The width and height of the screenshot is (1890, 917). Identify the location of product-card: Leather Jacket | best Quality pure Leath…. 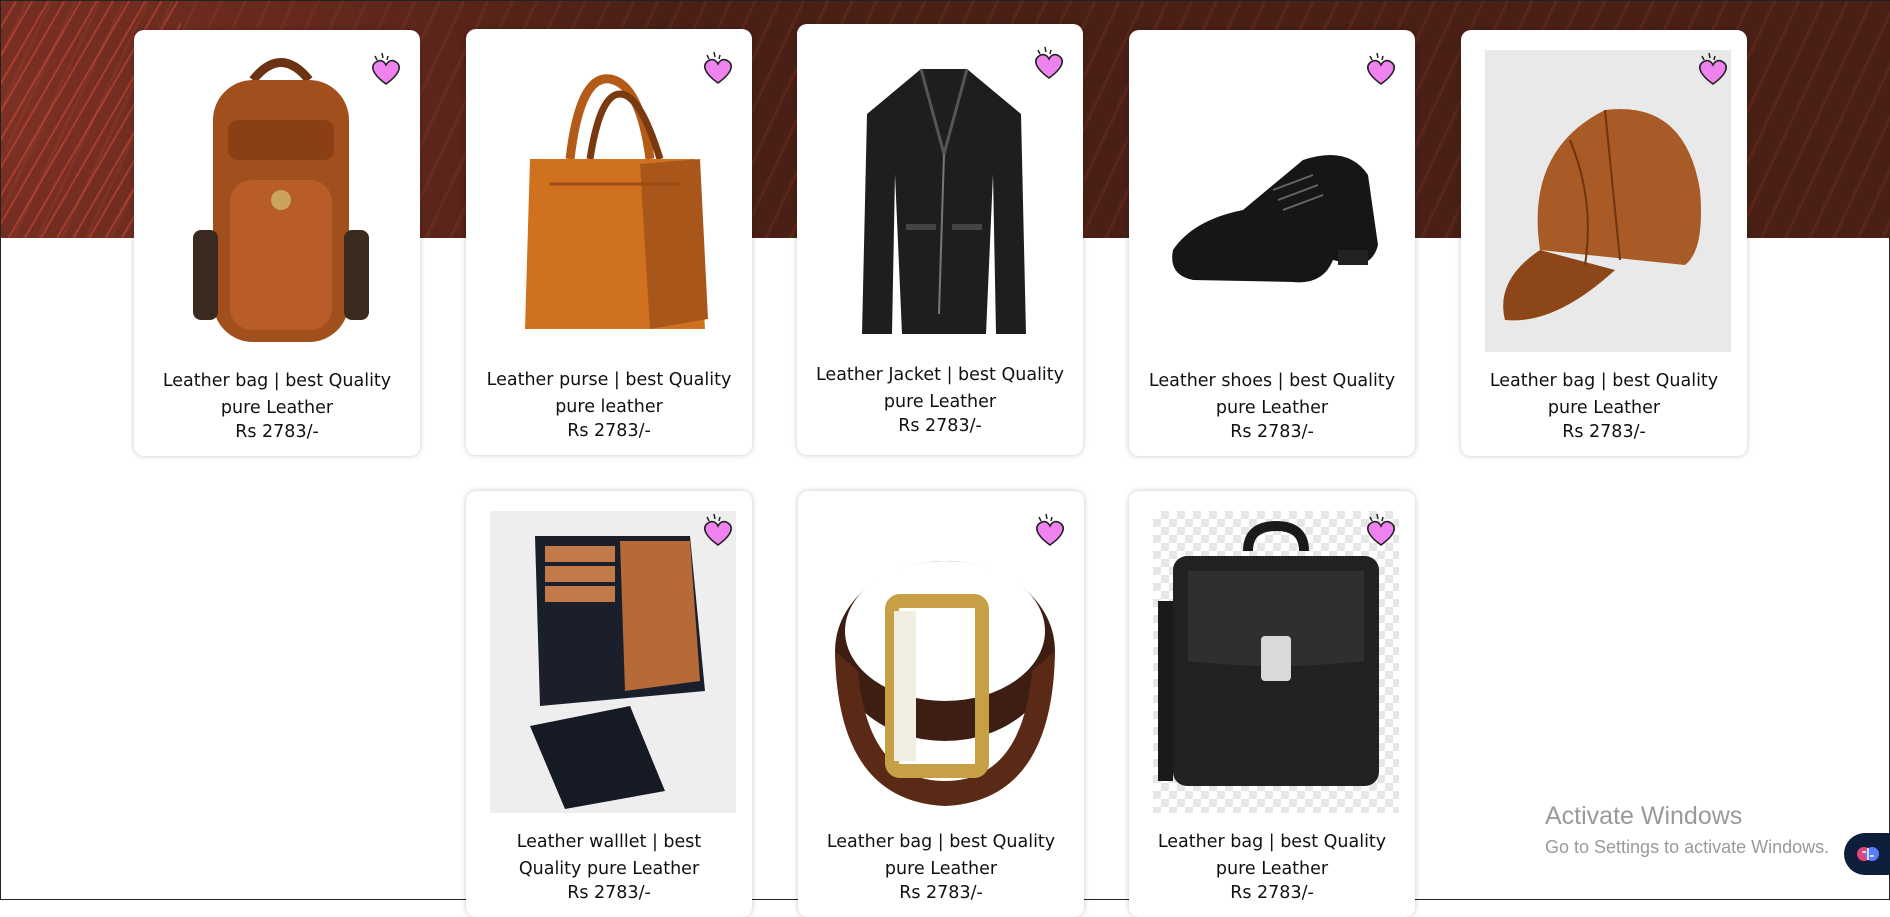
(940, 239).